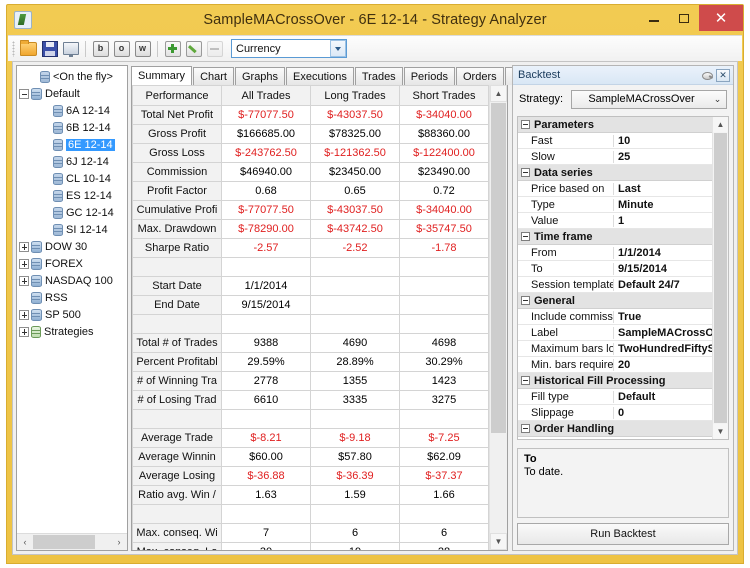  Describe the element at coordinates (615, 413) in the screenshot. I see `property-row: Slippage 0` at that location.